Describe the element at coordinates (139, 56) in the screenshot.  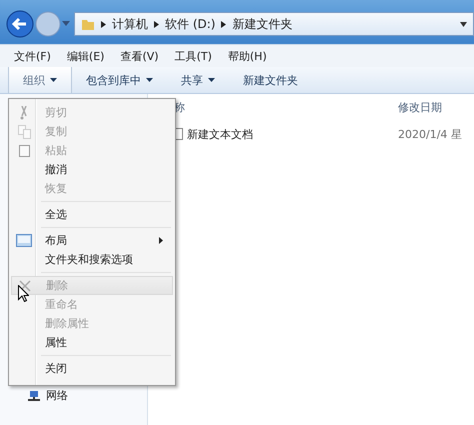
I see `menu-bar-item: 查看(V)` at that location.